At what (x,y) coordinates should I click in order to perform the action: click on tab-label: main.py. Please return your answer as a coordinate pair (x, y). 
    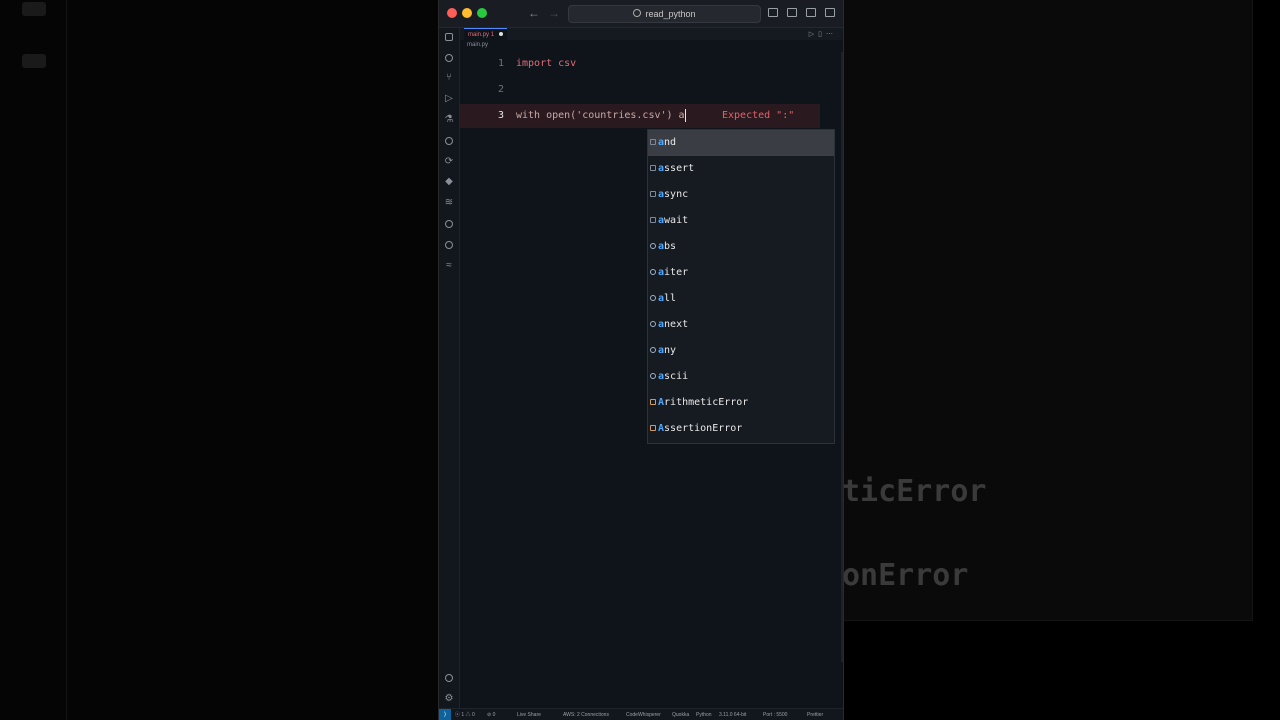
    Looking at the image, I should click on (479, 35).